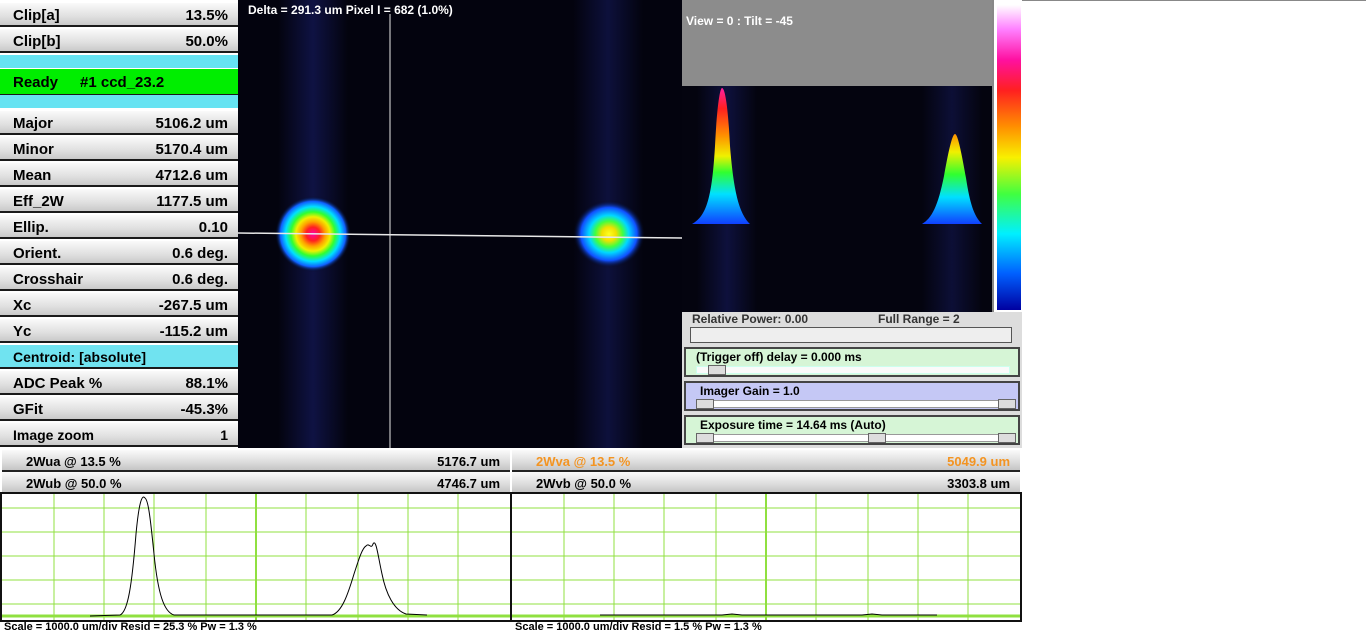 The height and width of the screenshot is (642, 1366). What do you see at coordinates (256, 483) in the screenshot?
I see `wub-row: 2Wub @ 50.0 % 4746.7 um` at bounding box center [256, 483].